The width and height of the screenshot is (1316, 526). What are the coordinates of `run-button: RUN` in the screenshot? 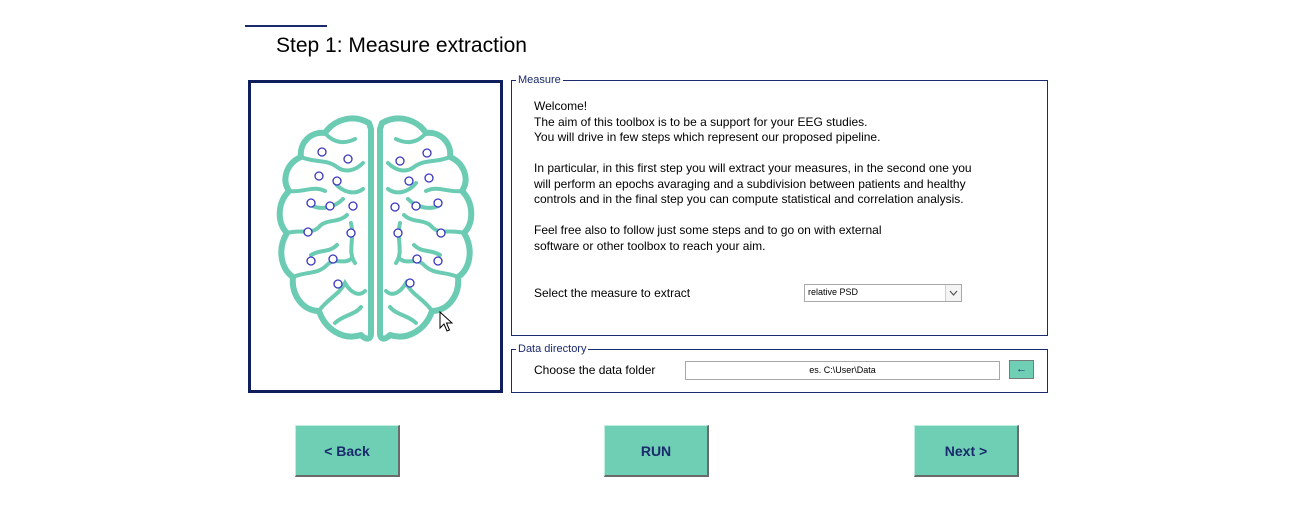 It's located at (656, 451).